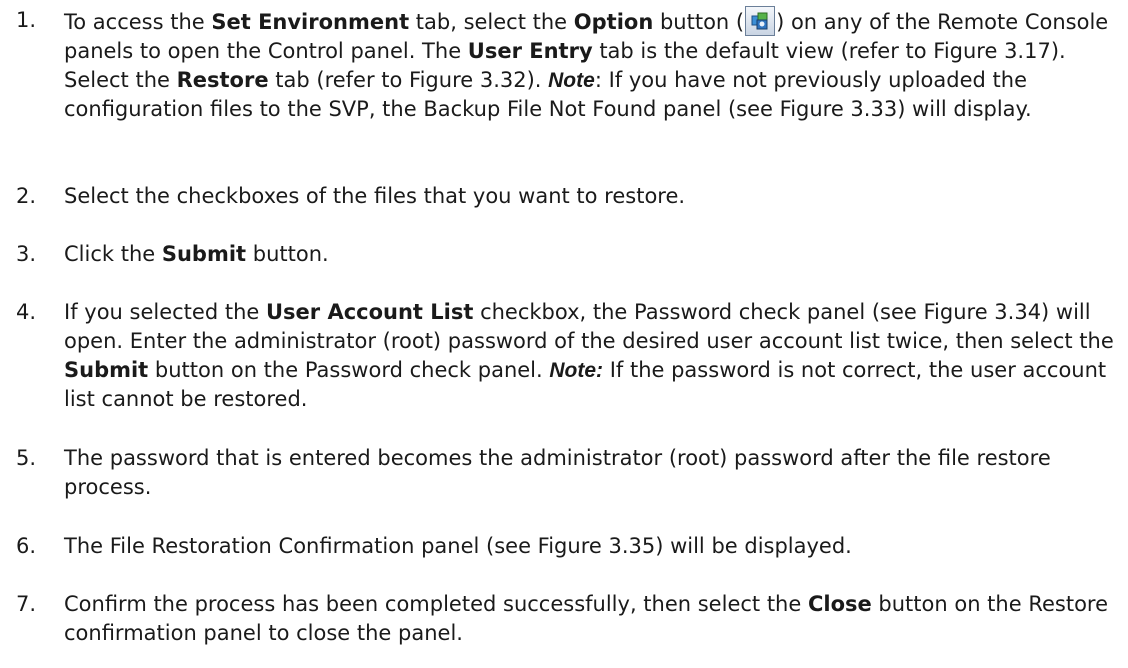  What do you see at coordinates (26, 604) in the screenshot?
I see `step-number: 7.` at bounding box center [26, 604].